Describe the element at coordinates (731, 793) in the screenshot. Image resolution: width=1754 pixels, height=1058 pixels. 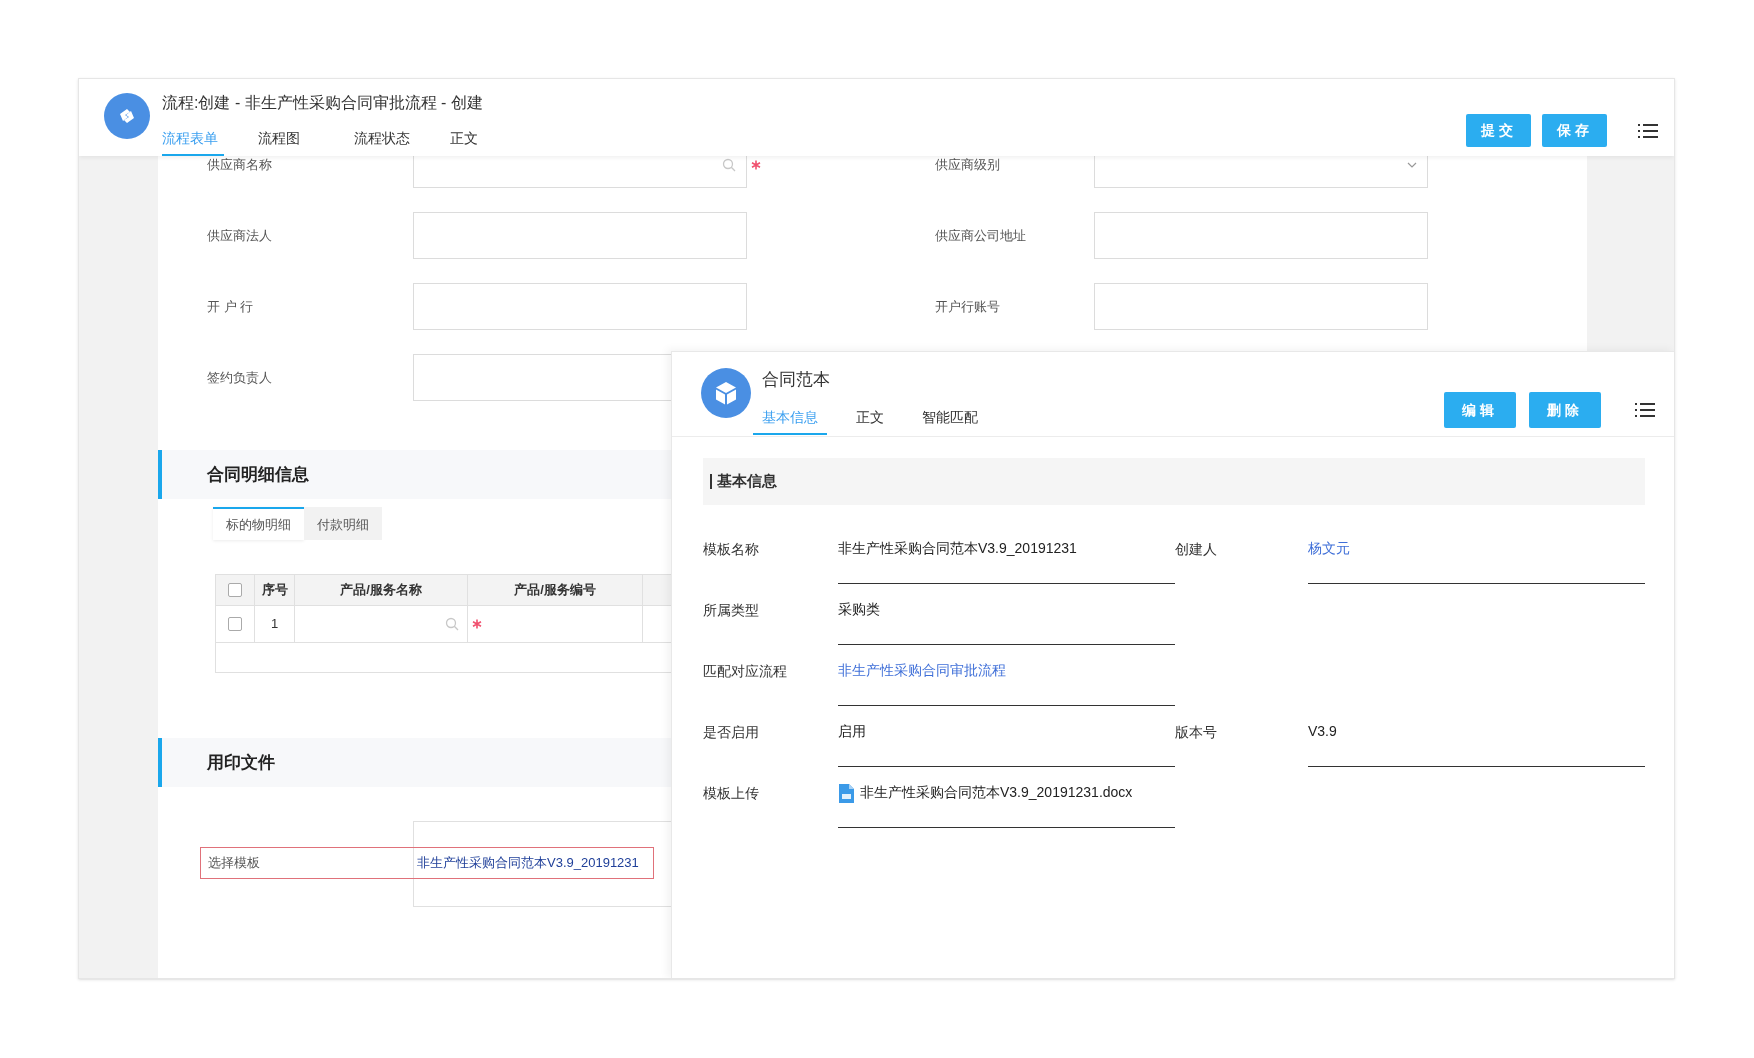
I see `field-label: 模板上传` at that location.